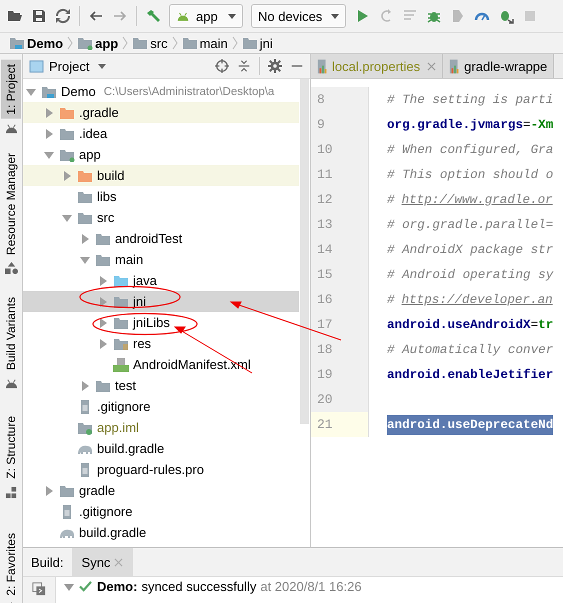 Image resolution: width=563 pixels, height=603 pixels. What do you see at coordinates (36, 43) in the screenshot?
I see `breadcrumb-item: Demo` at bounding box center [36, 43].